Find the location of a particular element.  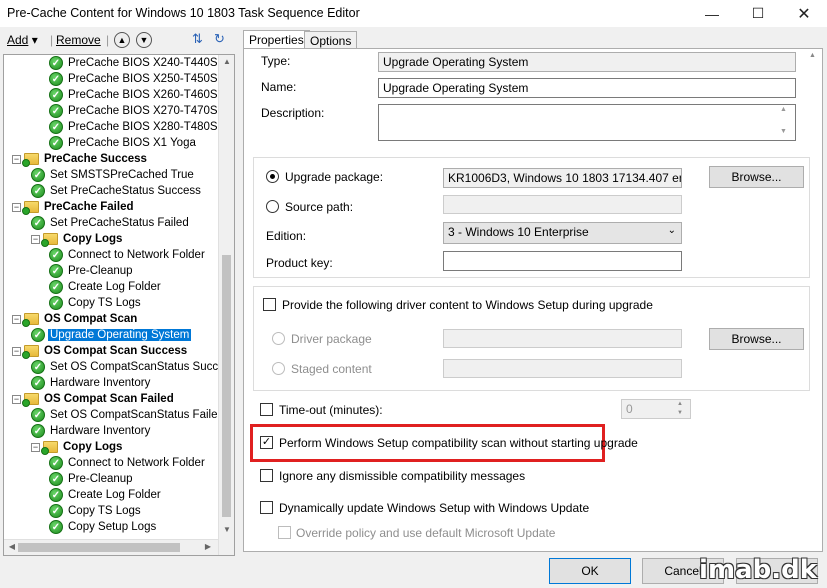

tree-hscroll-thumb is located at coordinates (99, 547).